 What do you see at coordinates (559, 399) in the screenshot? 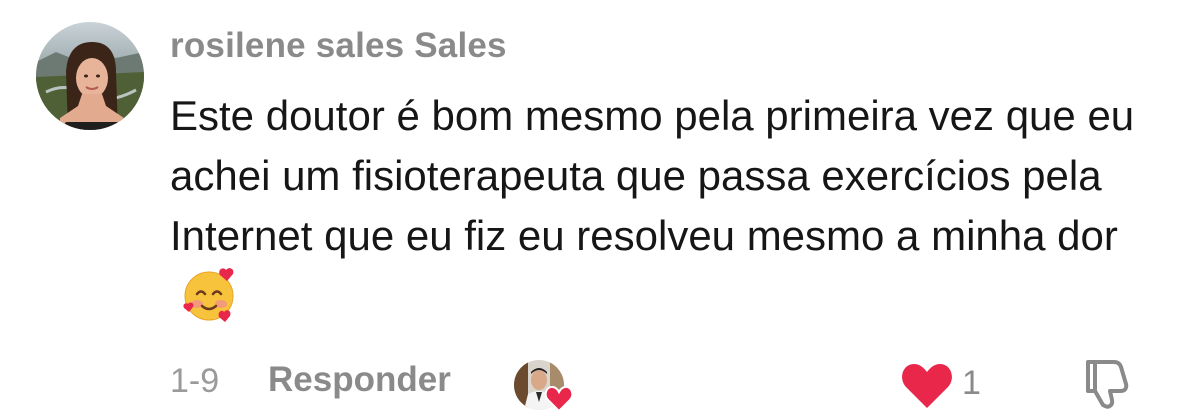
I see `creator-heart-icon` at bounding box center [559, 399].